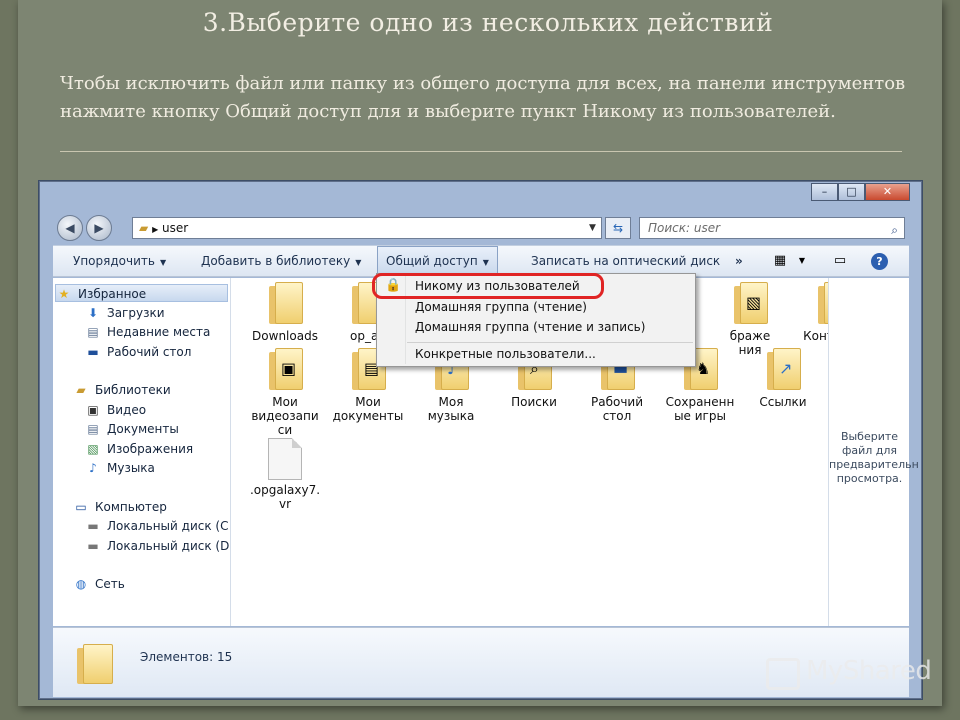 Image resolution: width=960 pixels, height=720 pixels. I want to click on nav-label: Локальный диск (C, so click(168, 526).